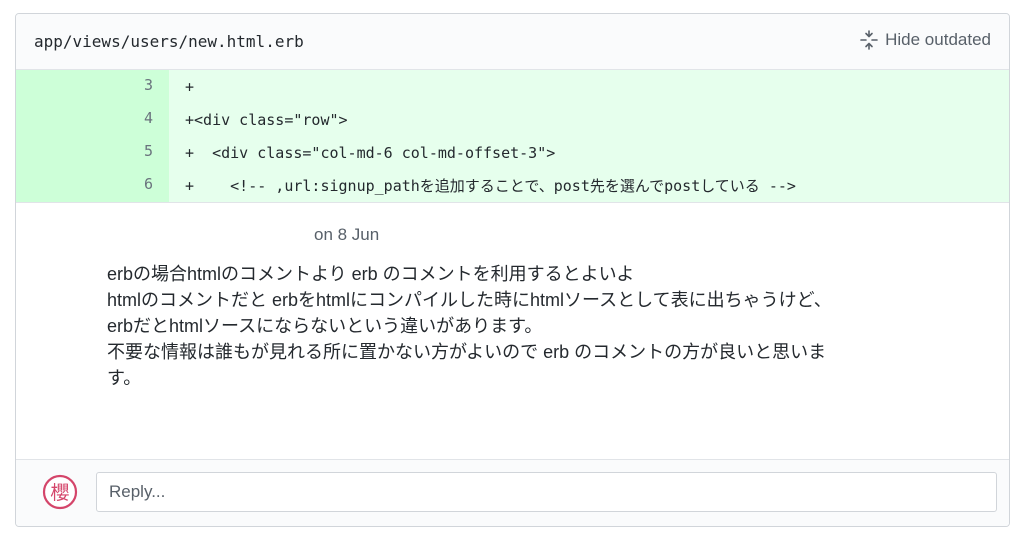  What do you see at coordinates (92, 185) in the screenshot?
I see `line-number: 6` at bounding box center [92, 185].